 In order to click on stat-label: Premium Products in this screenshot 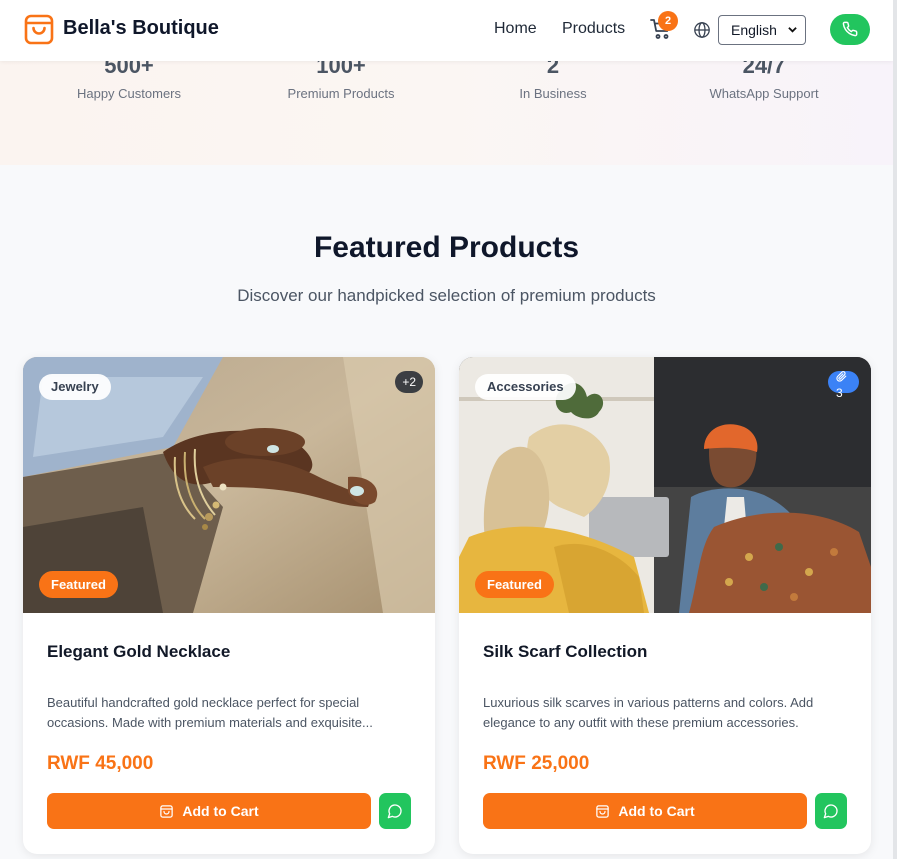, I will do `click(341, 93)`.